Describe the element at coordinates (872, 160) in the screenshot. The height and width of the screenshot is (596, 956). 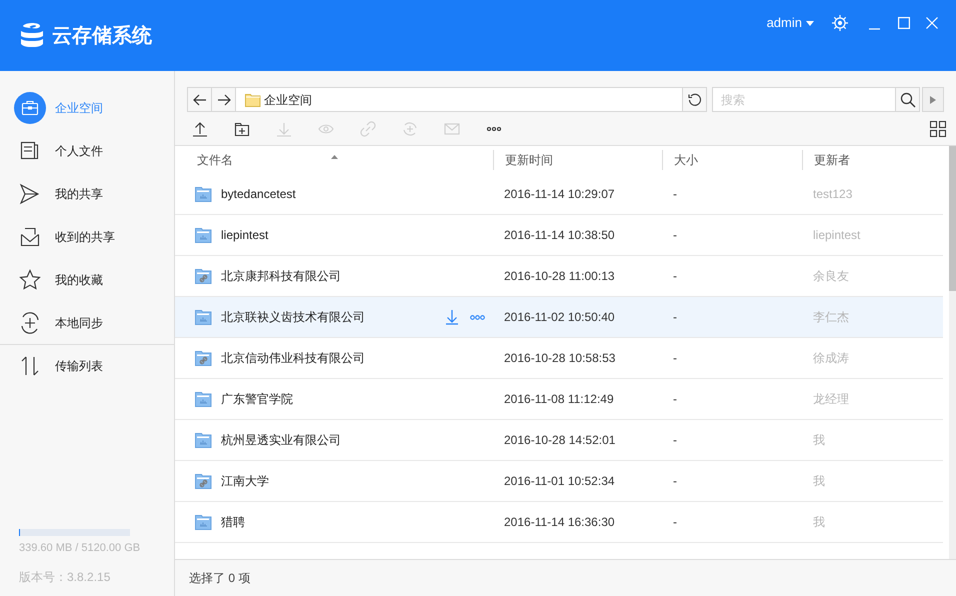
I see `column-header: 更新者` at that location.